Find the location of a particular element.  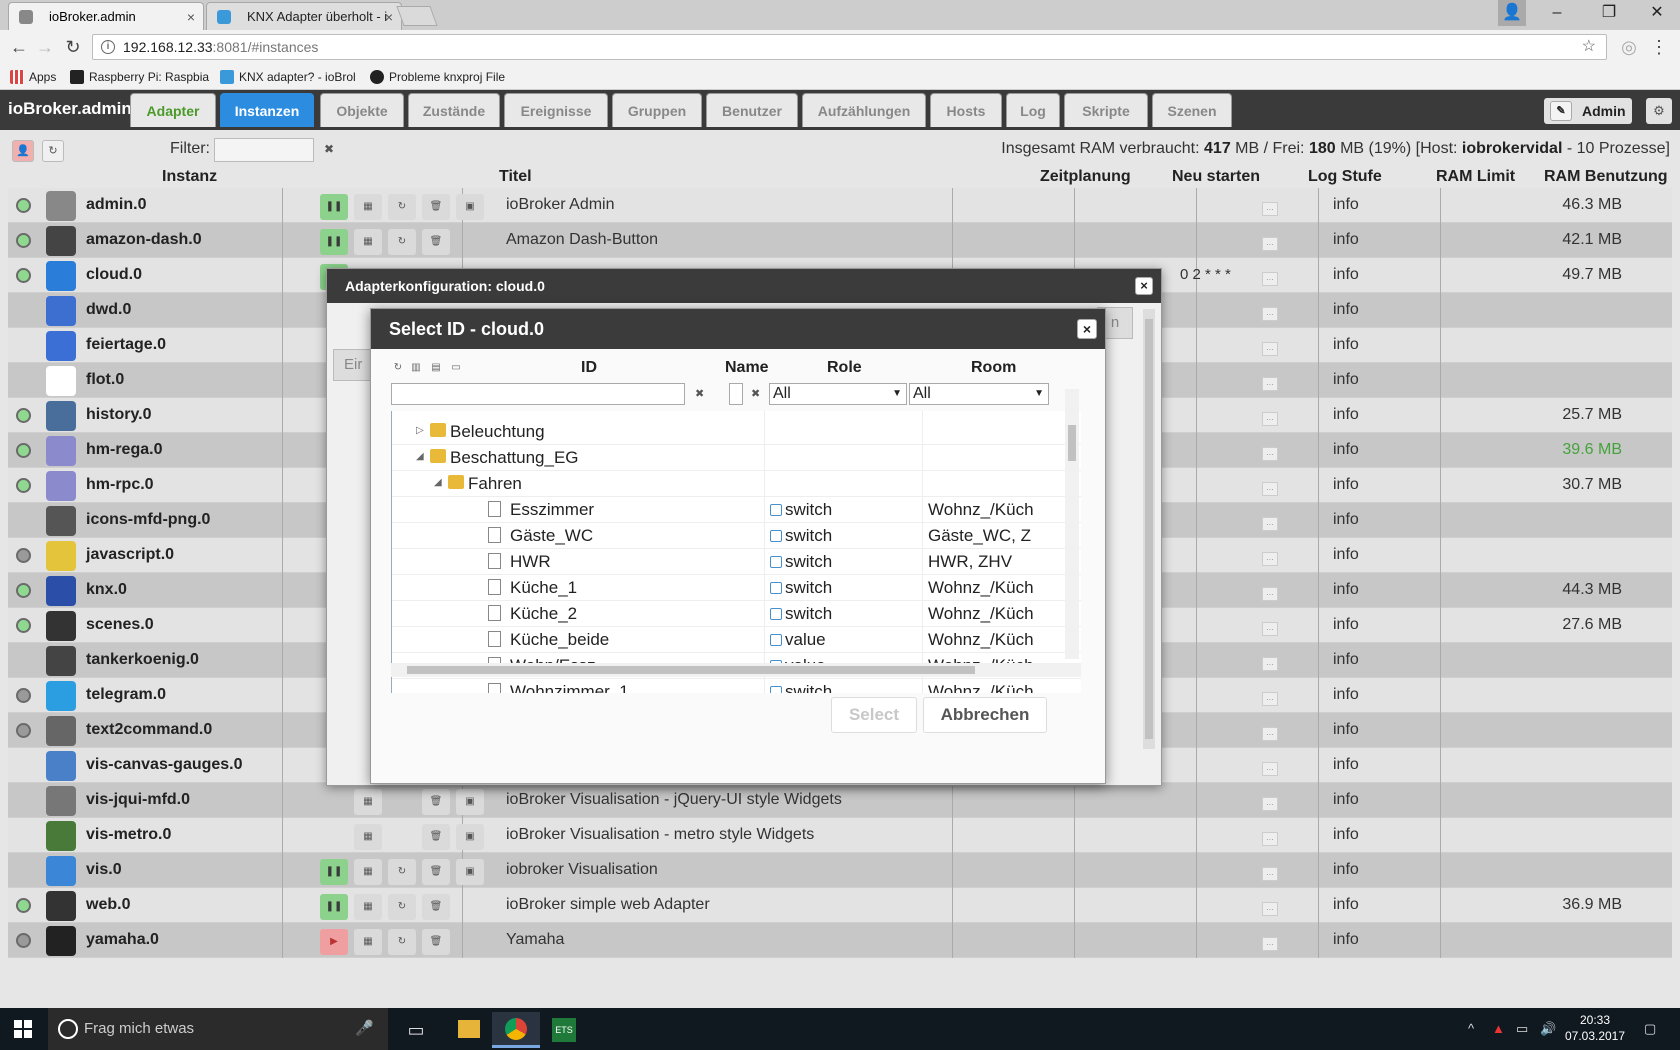

cortana-search-box: Frag mich etwas 🎤 is located at coordinates (218, 1029).